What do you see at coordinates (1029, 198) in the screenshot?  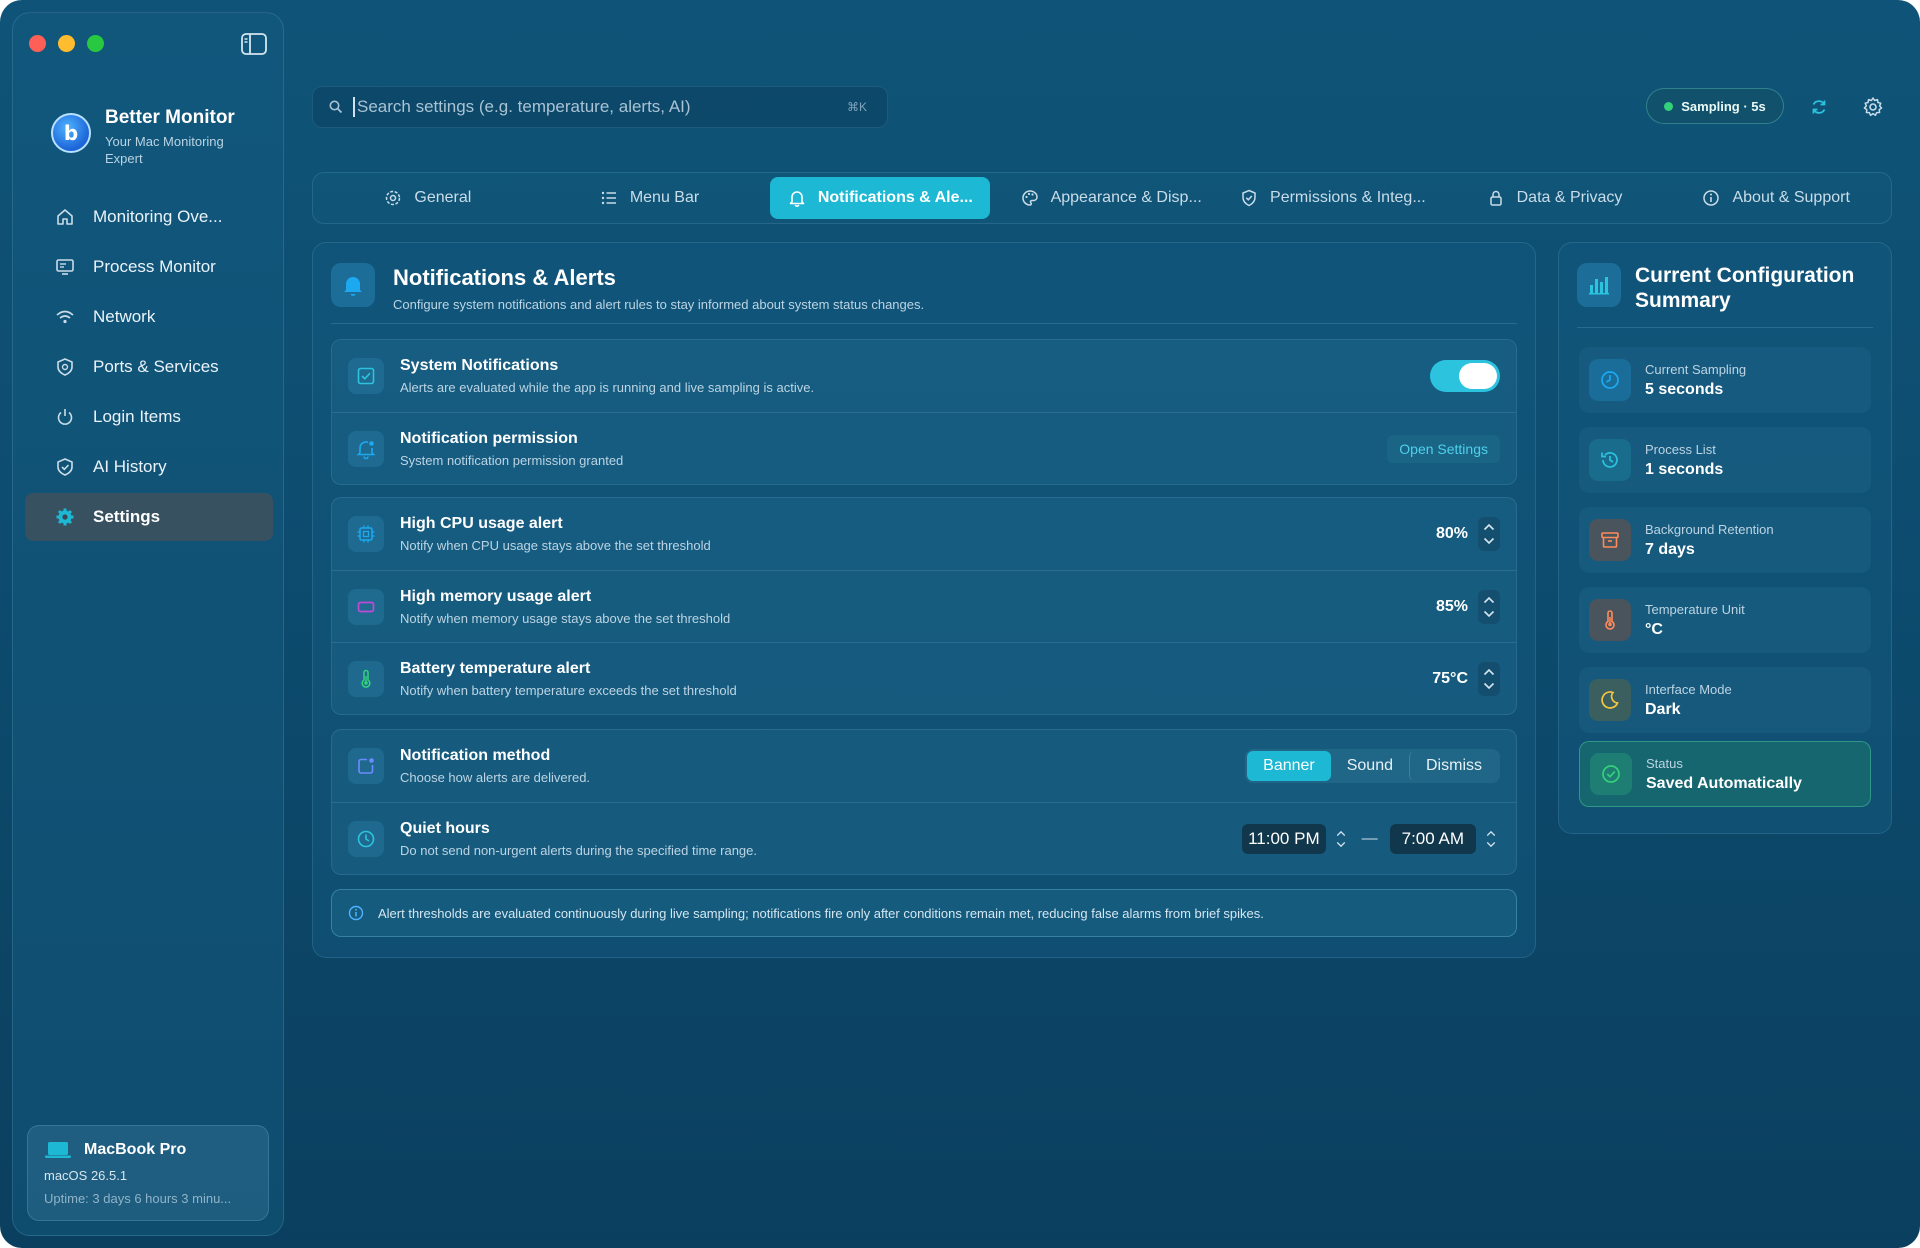 I see `palette-icon` at bounding box center [1029, 198].